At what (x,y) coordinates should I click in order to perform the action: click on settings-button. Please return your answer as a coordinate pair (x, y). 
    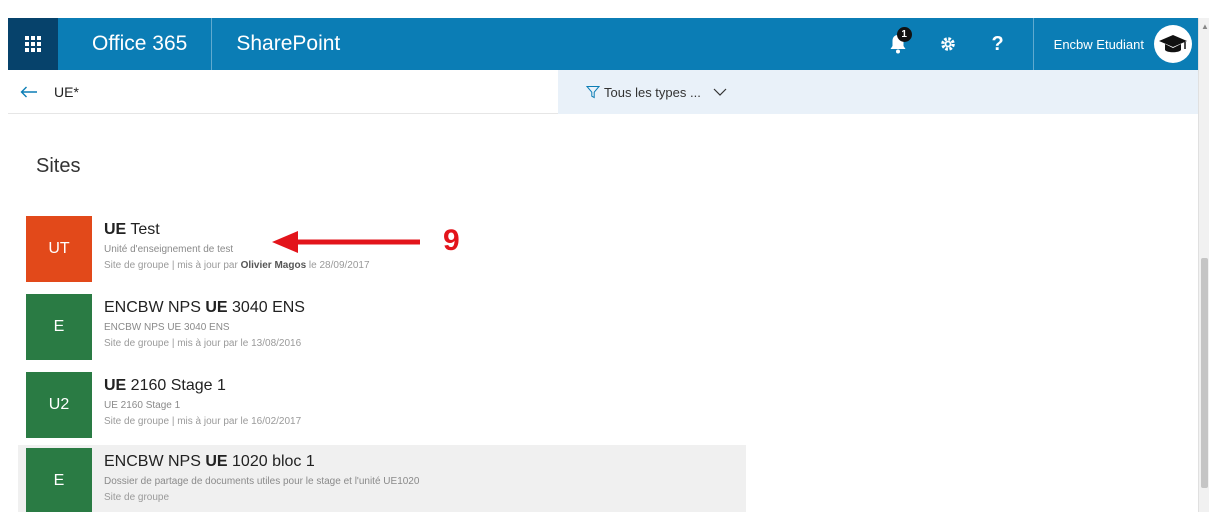
    Looking at the image, I should click on (948, 44).